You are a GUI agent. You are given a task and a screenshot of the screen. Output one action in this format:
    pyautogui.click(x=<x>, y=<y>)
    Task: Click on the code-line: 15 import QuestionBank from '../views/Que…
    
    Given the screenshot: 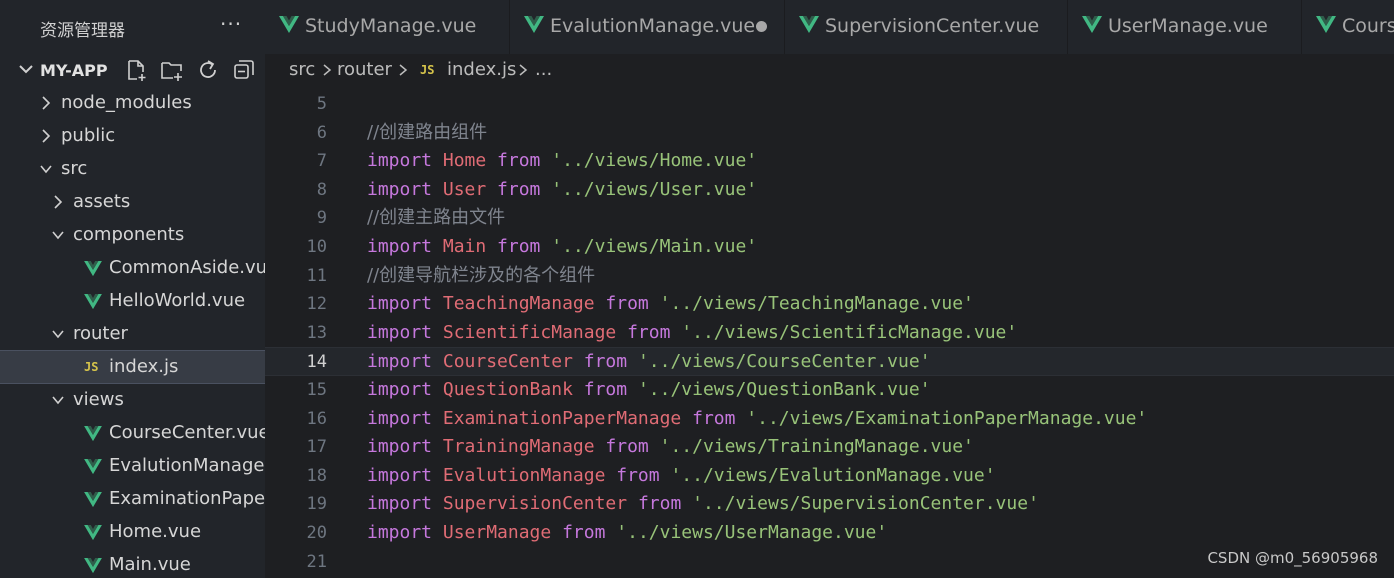 What is the action you would take?
    pyautogui.click(x=829, y=390)
    